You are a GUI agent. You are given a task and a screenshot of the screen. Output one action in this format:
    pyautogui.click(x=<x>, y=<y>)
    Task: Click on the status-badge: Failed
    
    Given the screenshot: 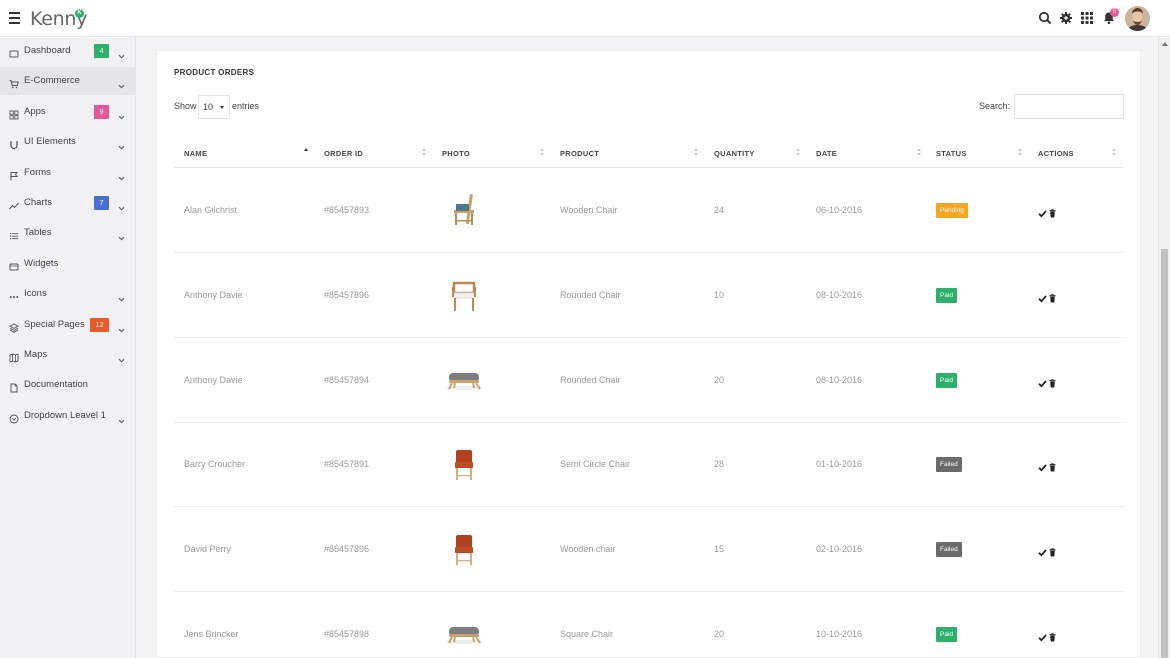 What is the action you would take?
    pyautogui.click(x=949, y=465)
    